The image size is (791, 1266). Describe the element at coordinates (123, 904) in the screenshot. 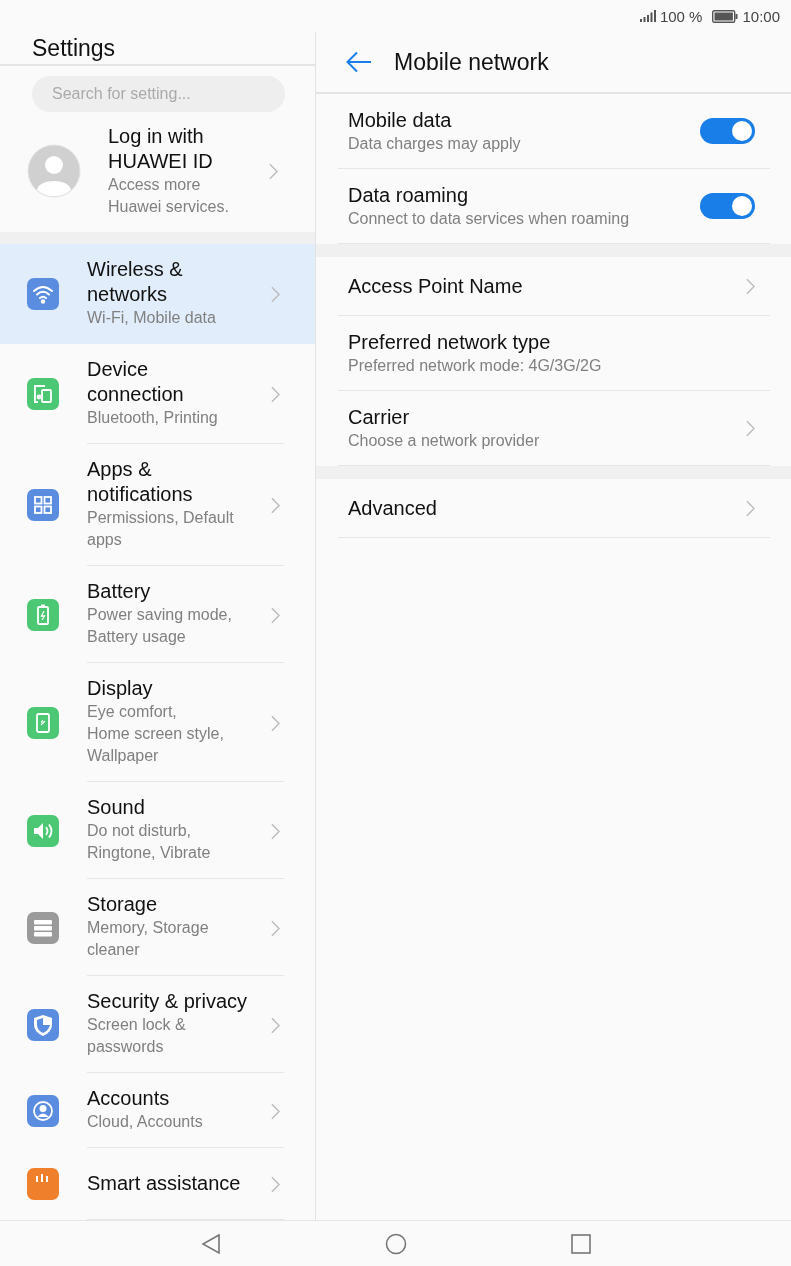

I see `item-title: Storage` at that location.